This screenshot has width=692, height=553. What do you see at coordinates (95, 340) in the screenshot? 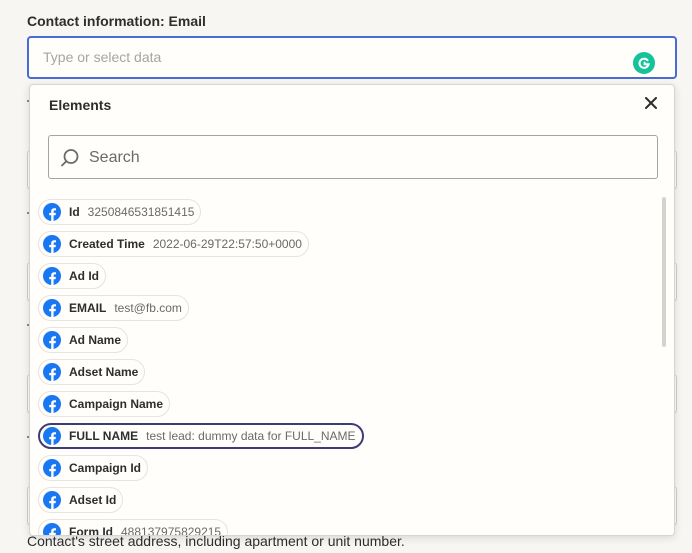
I see `list-item-label: Ad Name` at bounding box center [95, 340].